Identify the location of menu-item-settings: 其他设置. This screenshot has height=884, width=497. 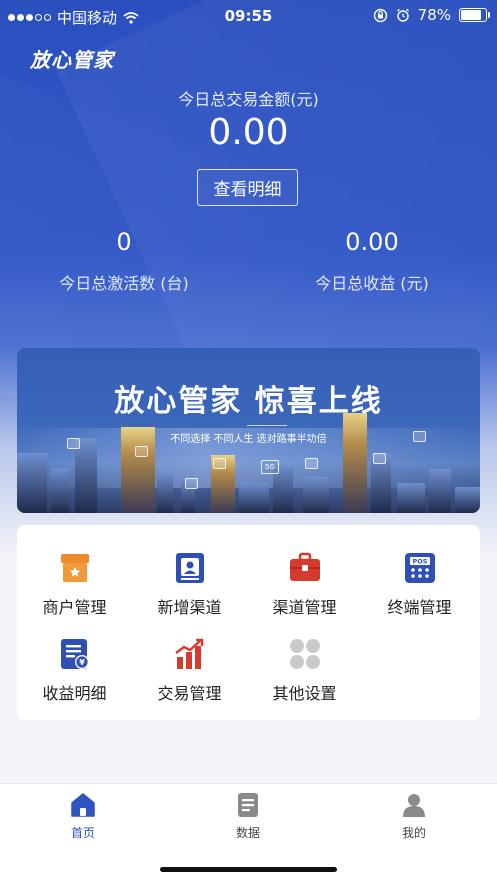
(304, 670).